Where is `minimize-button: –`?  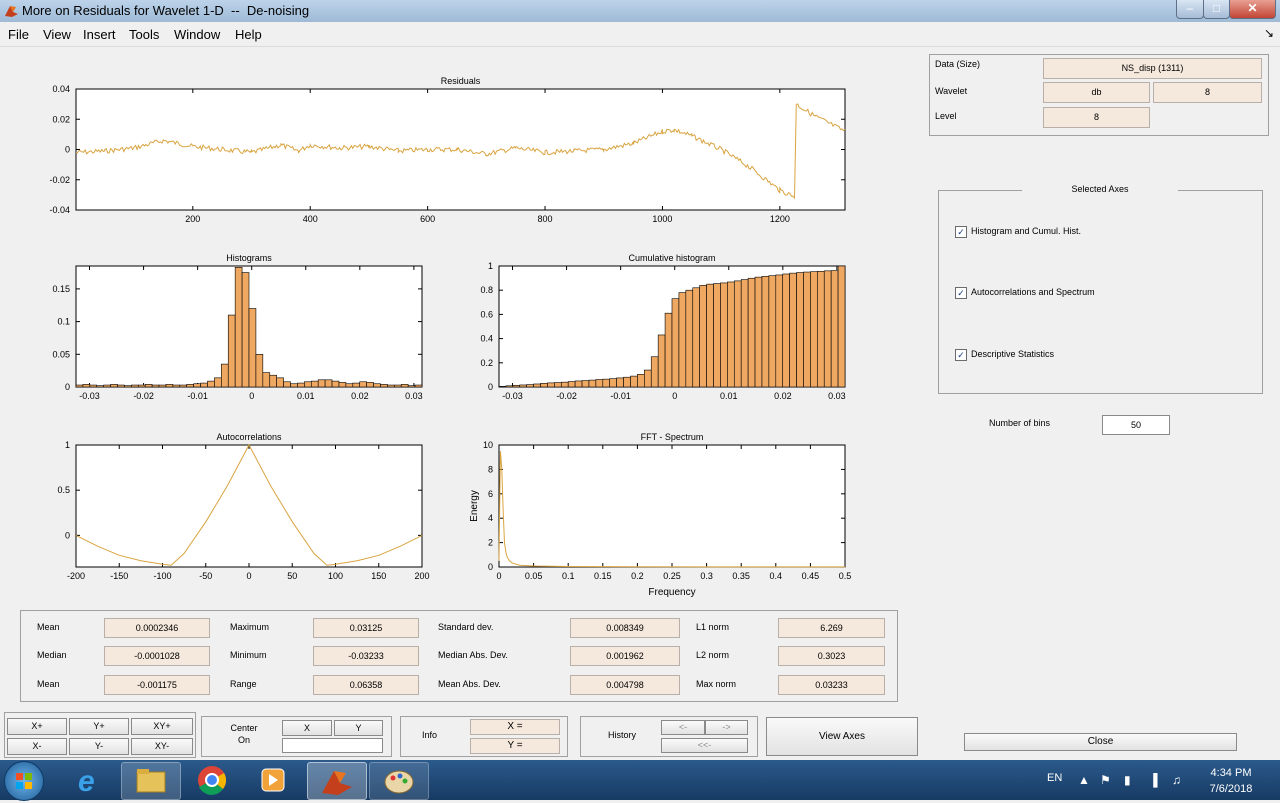 minimize-button: – is located at coordinates (1190, 9).